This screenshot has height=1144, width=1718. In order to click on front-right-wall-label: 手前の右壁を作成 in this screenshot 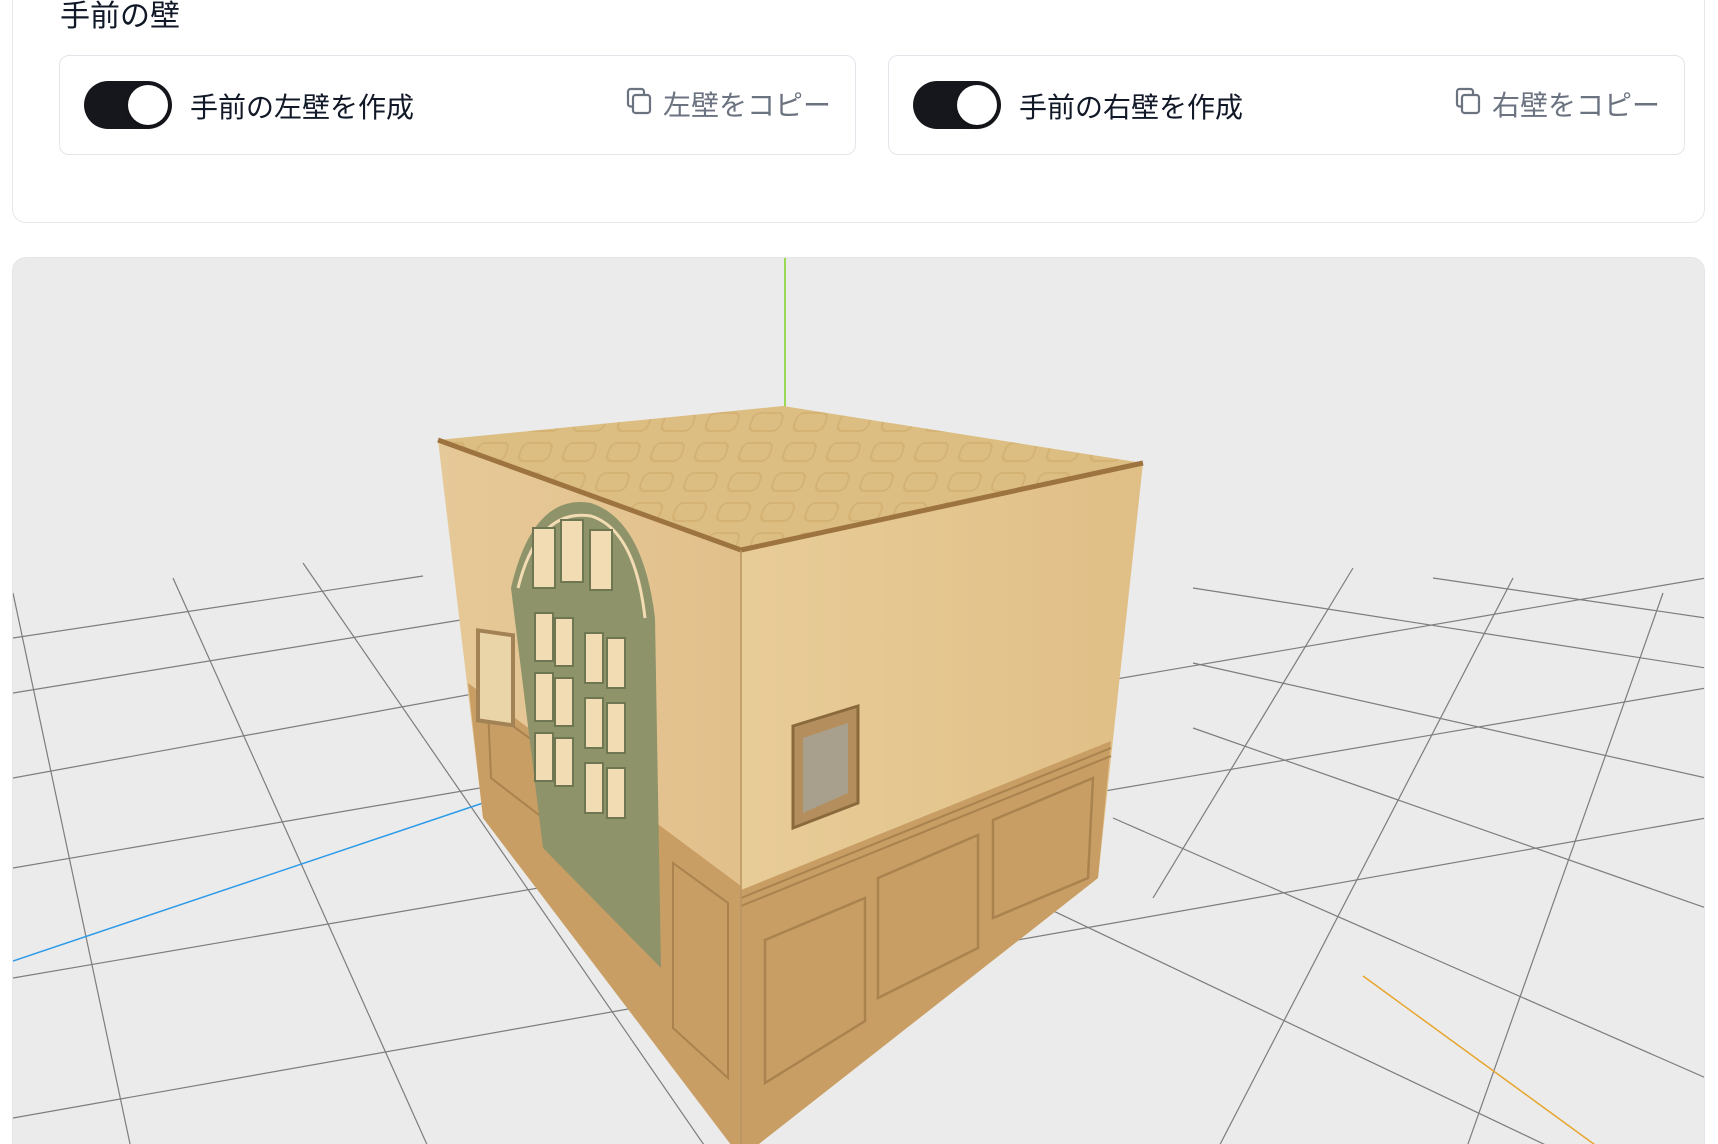, I will do `click(1131, 107)`.